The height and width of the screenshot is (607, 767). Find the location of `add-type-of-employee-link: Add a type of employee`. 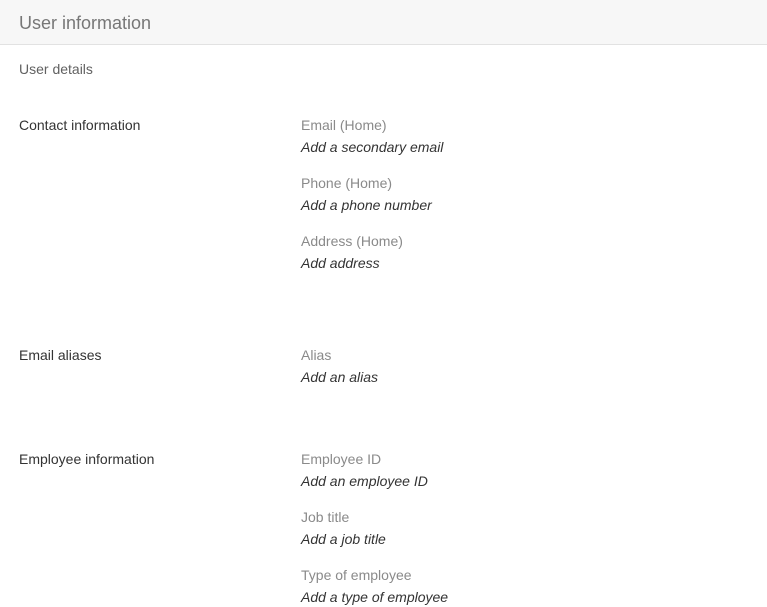

add-type-of-employee-link: Add a type of employee is located at coordinates (374, 597).